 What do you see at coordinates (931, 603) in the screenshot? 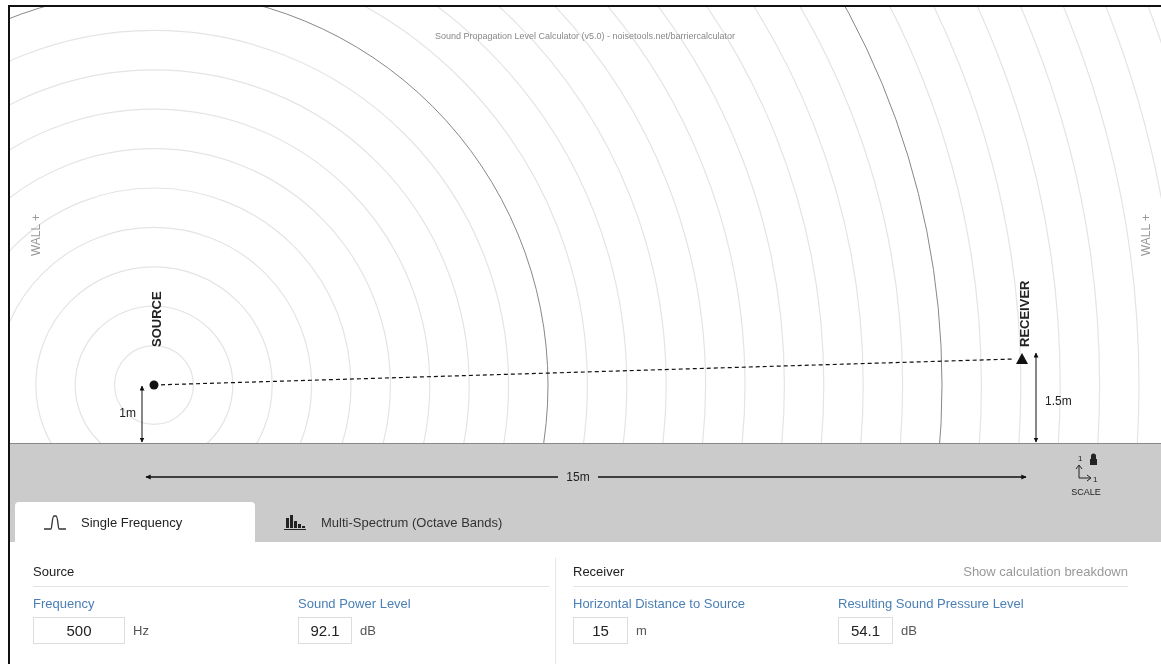
I see `field-label: Resulting Sound Pressure Level` at bounding box center [931, 603].